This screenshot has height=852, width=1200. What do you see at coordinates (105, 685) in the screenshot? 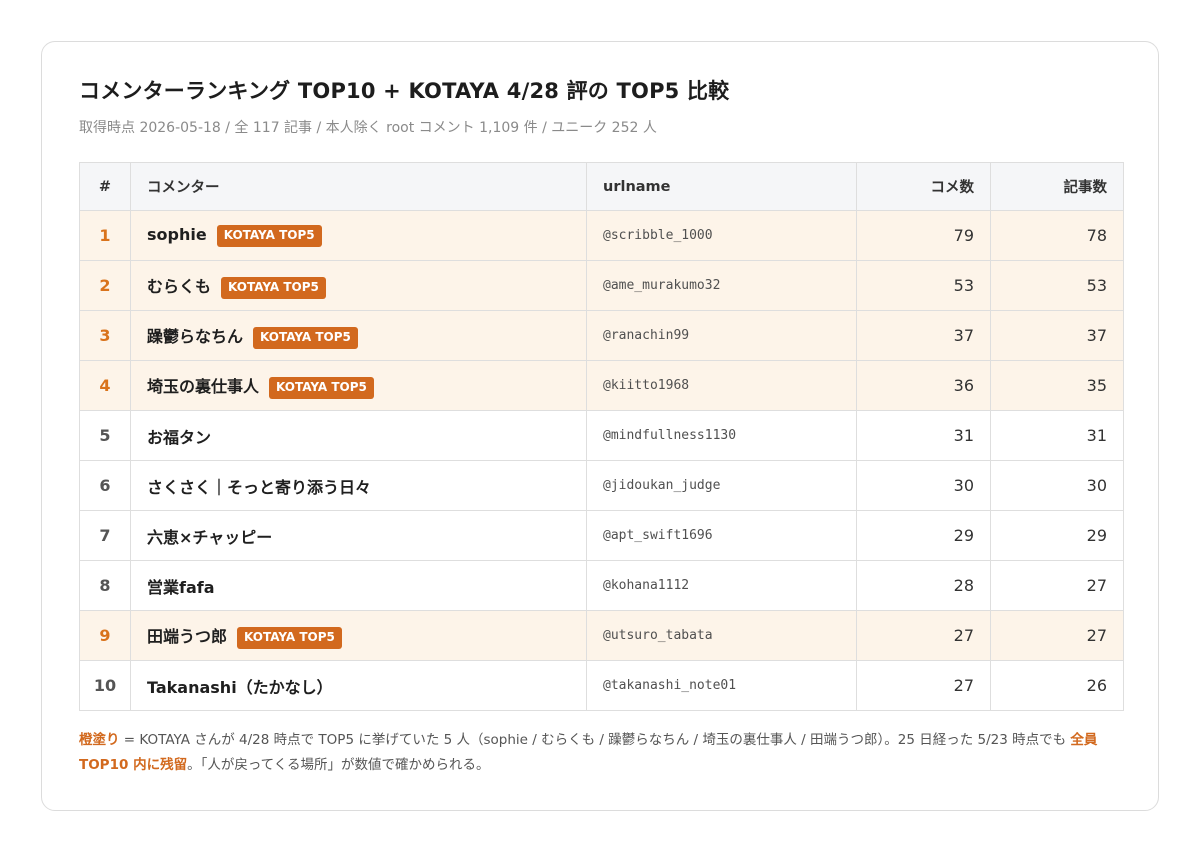
I see `rank-cell: 10` at bounding box center [105, 685].